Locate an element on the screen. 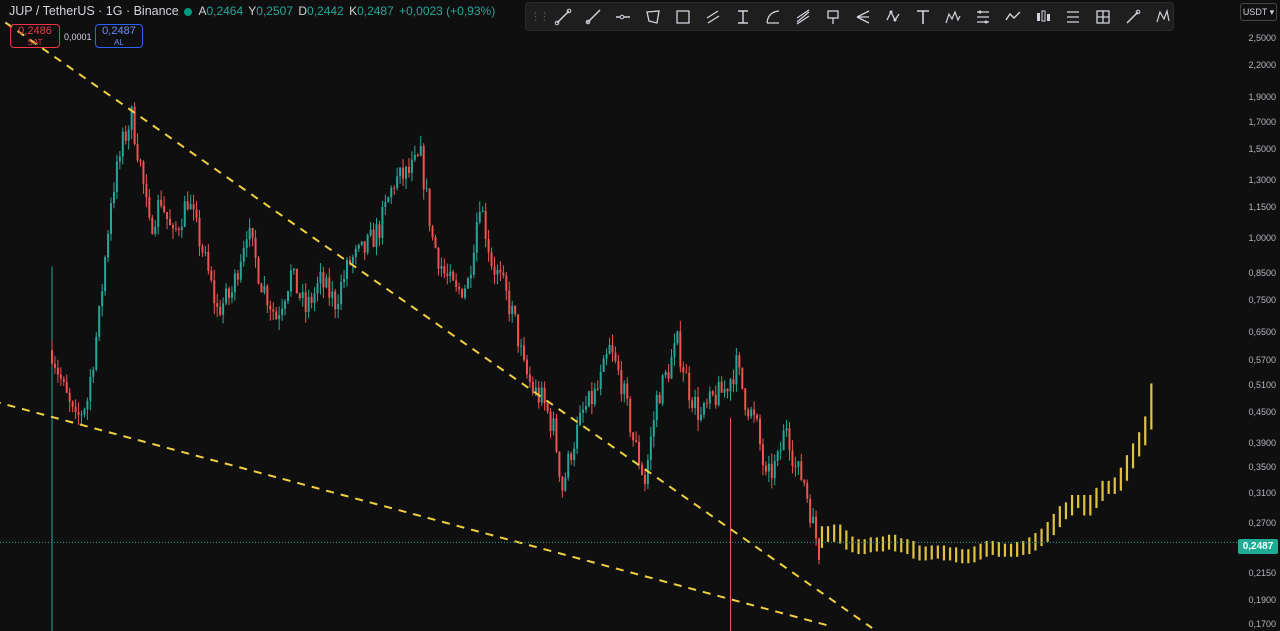  price-tick-label: 1,9000 is located at coordinates (1262, 97).